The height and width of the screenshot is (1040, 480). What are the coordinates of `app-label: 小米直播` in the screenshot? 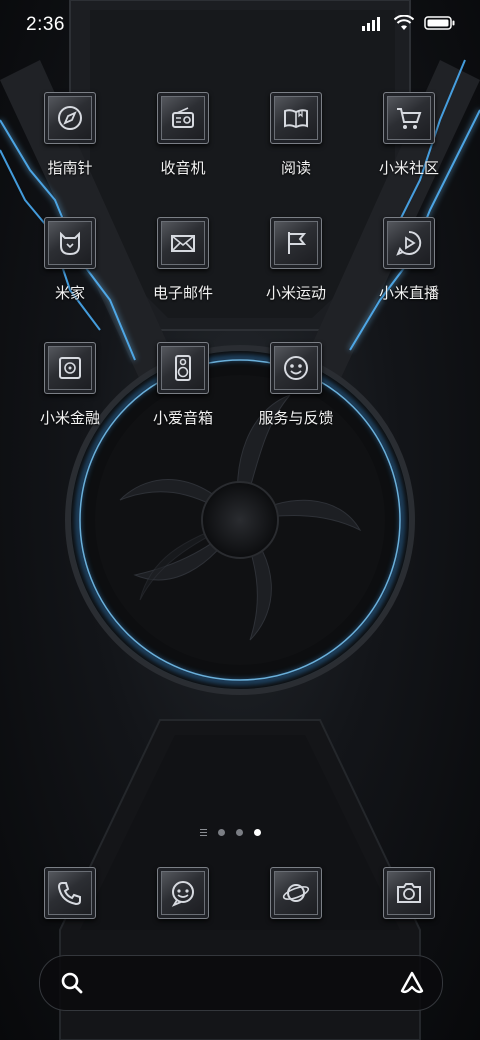 It's located at (408, 293).